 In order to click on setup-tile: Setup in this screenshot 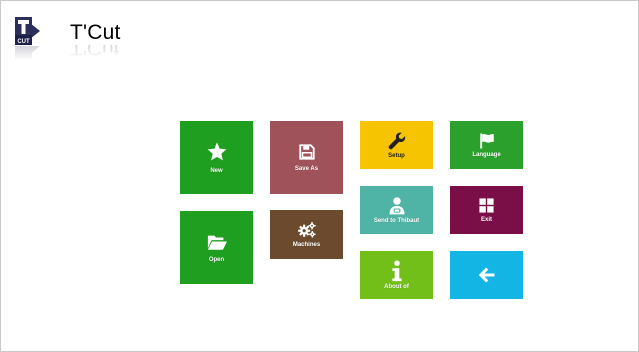, I will do `click(396, 145)`.